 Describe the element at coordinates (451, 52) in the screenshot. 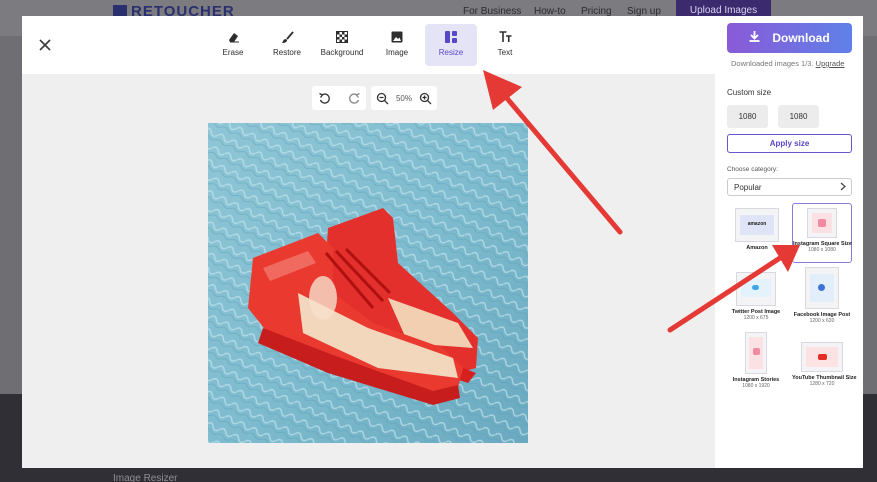

I see `tool-resize-label: Resize` at that location.